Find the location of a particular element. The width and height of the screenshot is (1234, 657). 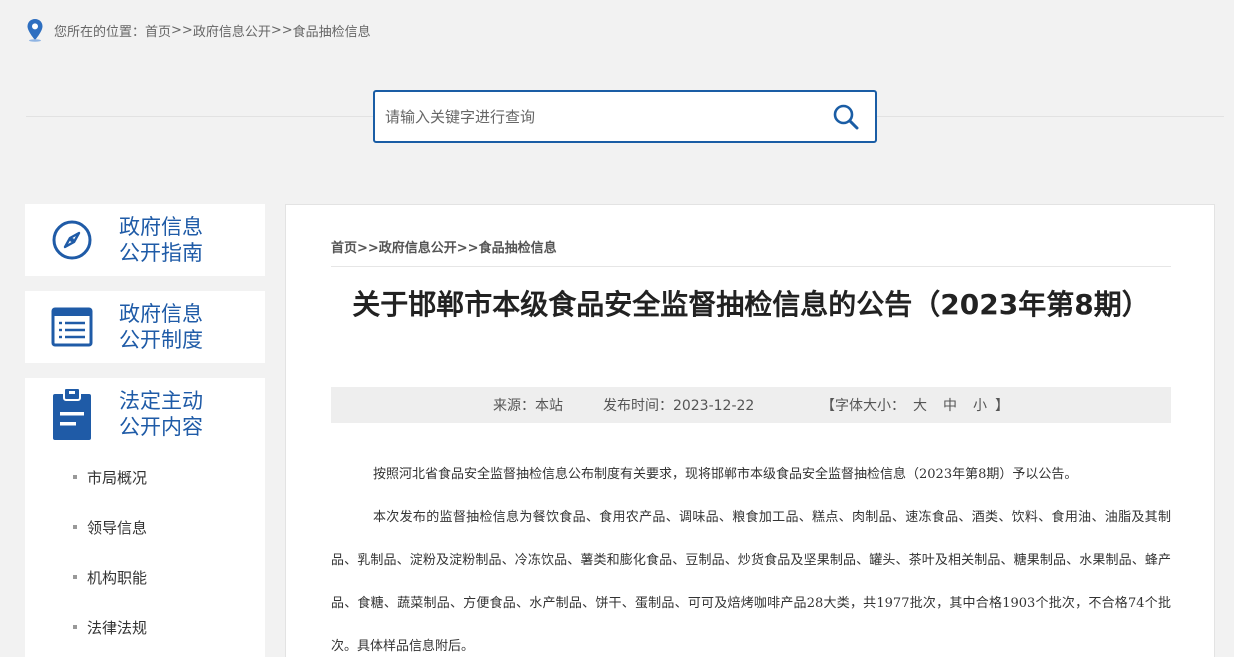

search-box is located at coordinates (625, 116).